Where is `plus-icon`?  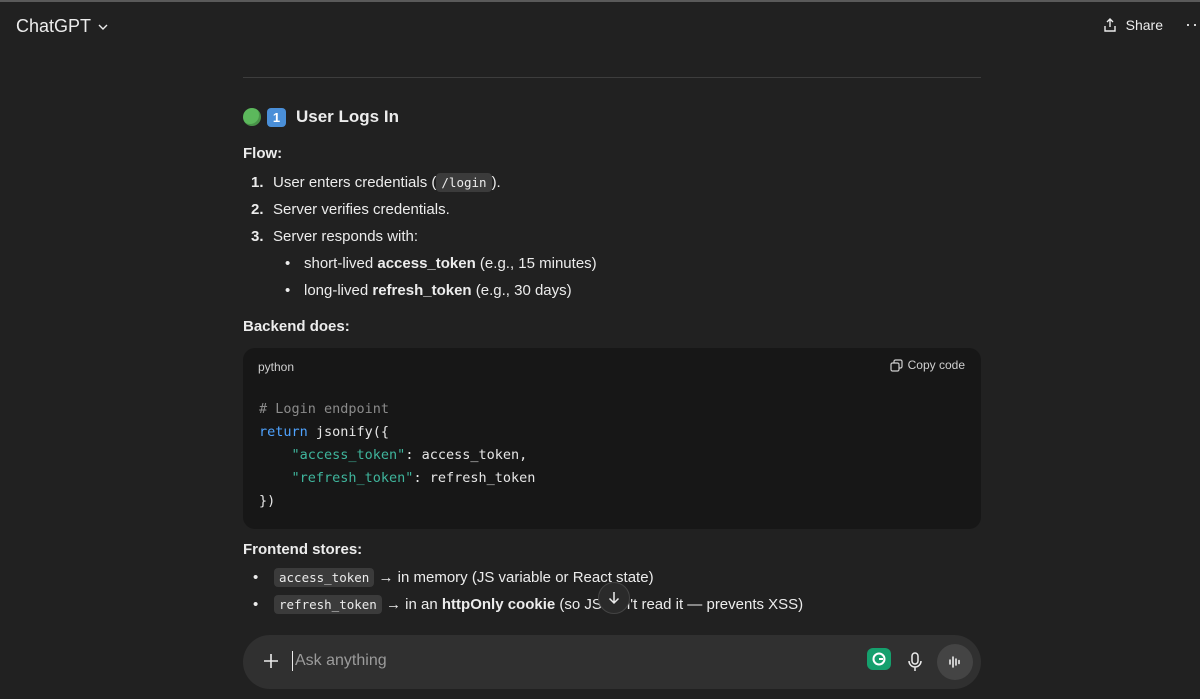 plus-icon is located at coordinates (271, 661).